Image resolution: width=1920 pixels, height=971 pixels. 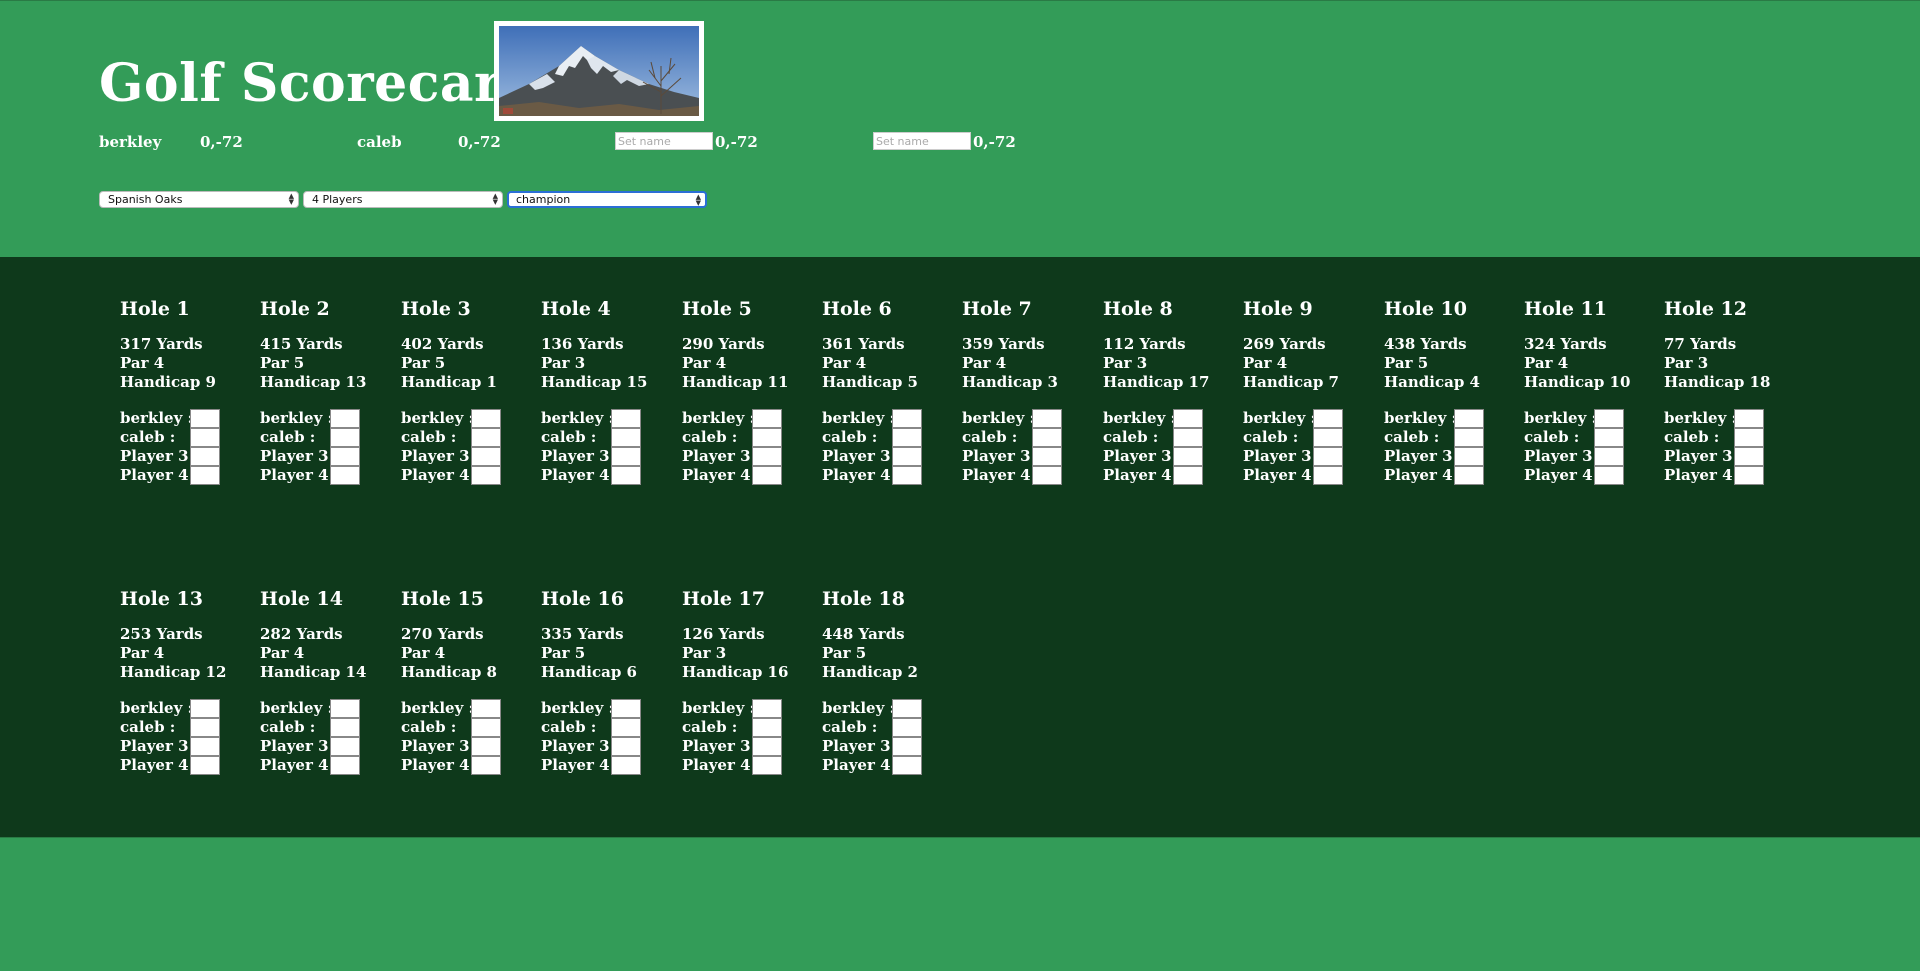 What do you see at coordinates (449, 672) in the screenshot?
I see `hole-handicap: Handicap 8` at bounding box center [449, 672].